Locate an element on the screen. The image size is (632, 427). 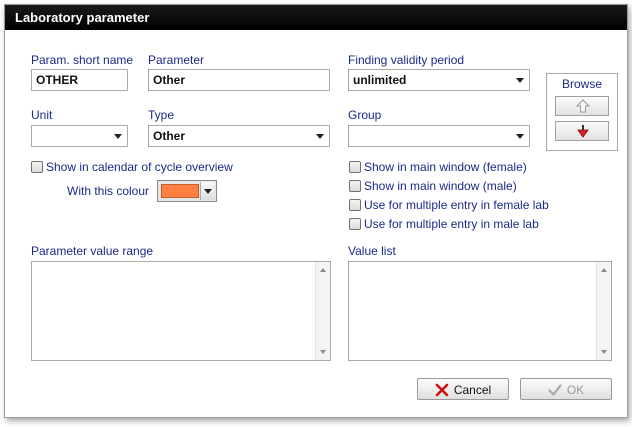
value-list-scrollbar is located at coordinates (603, 311).